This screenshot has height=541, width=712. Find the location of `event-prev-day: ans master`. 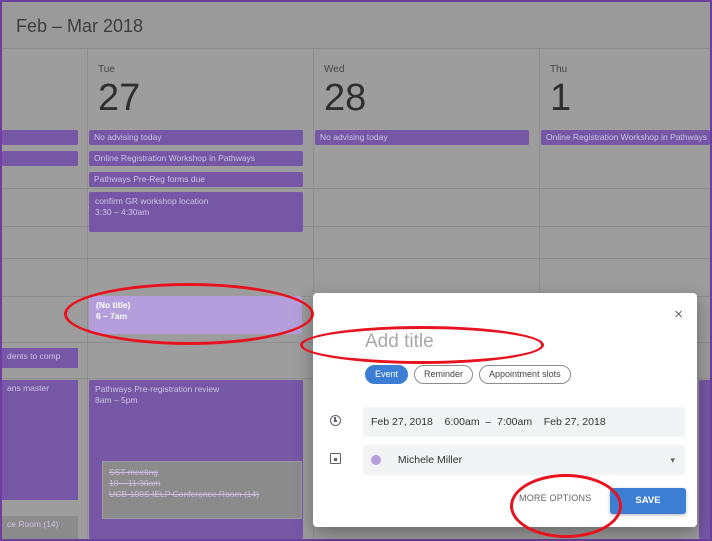

event-prev-day: ans master is located at coordinates (40, 440).